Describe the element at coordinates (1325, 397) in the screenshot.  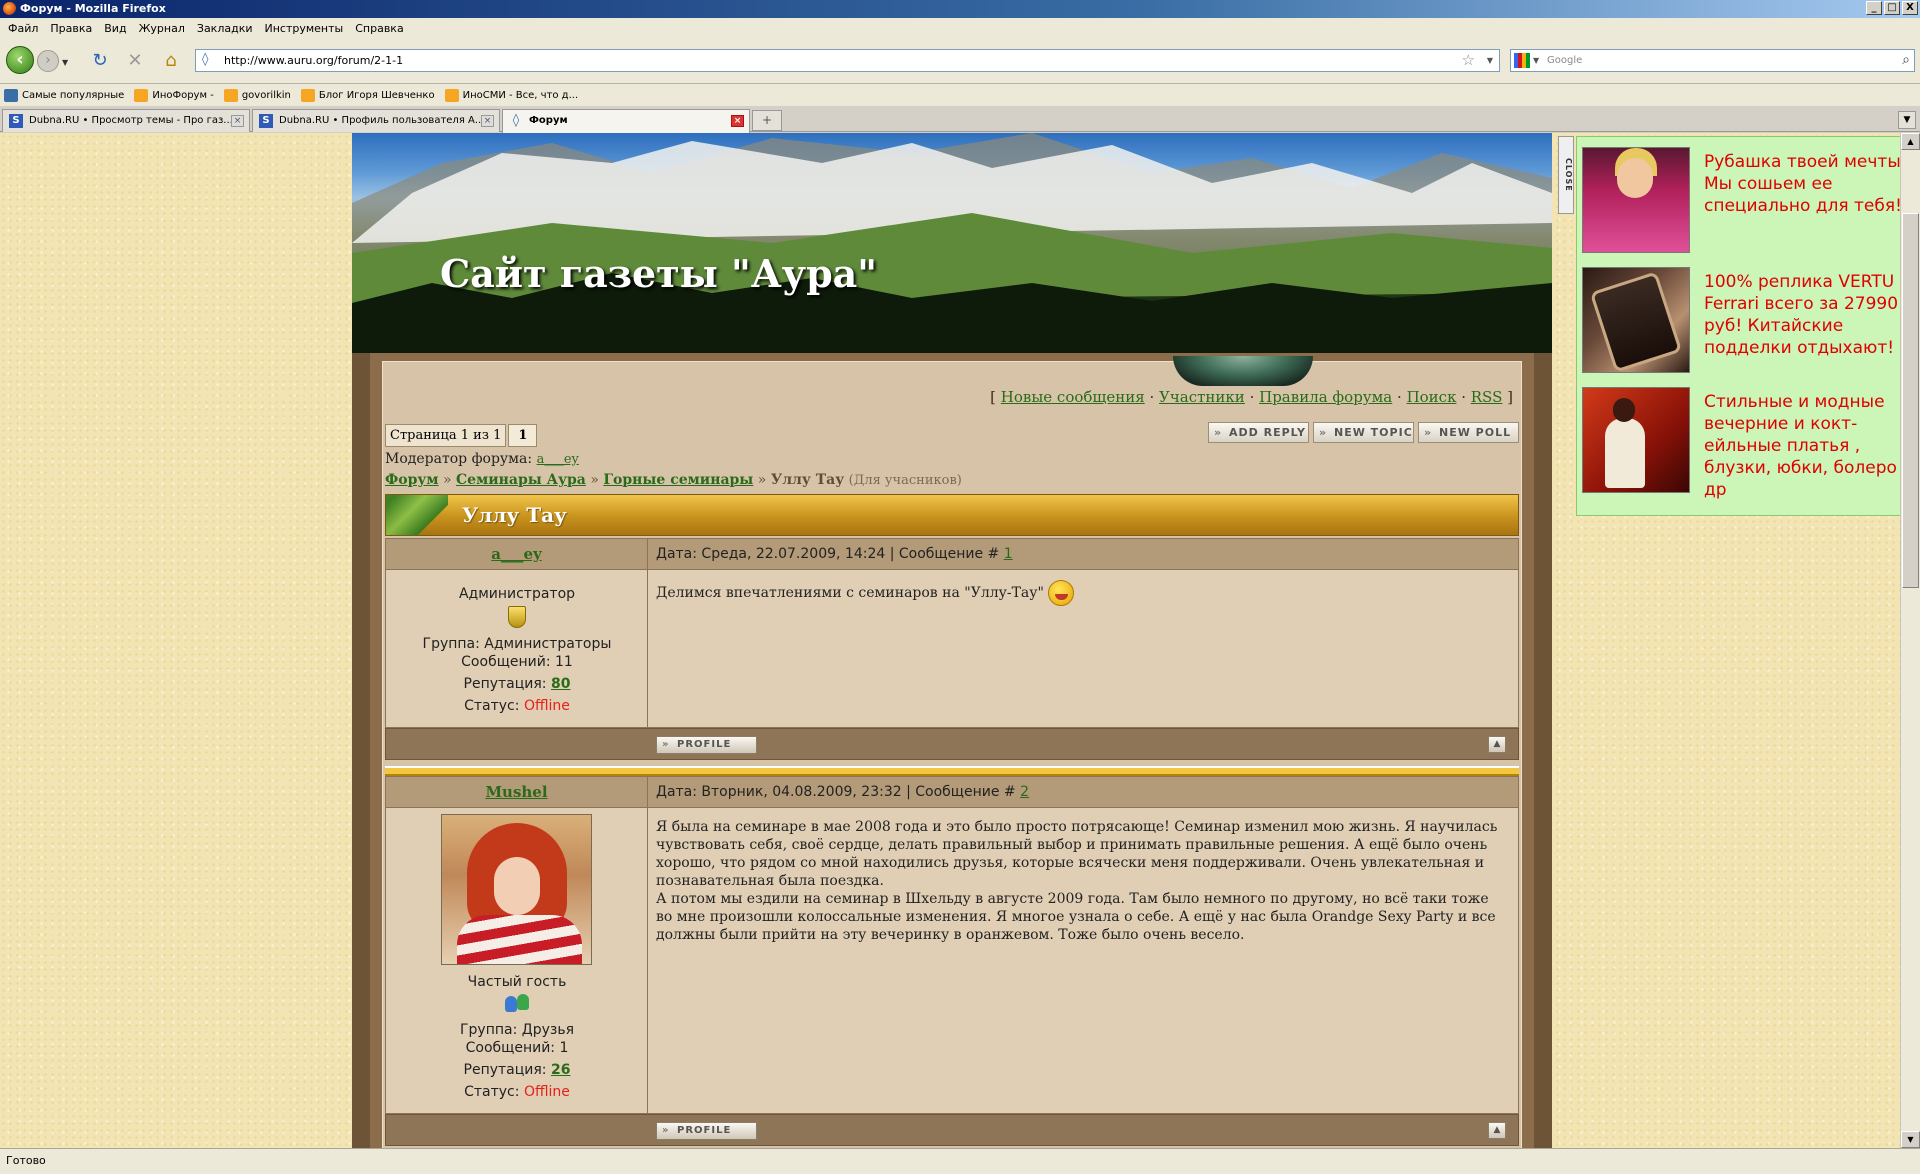
I see `forum-rules-link: Правила форума` at that location.